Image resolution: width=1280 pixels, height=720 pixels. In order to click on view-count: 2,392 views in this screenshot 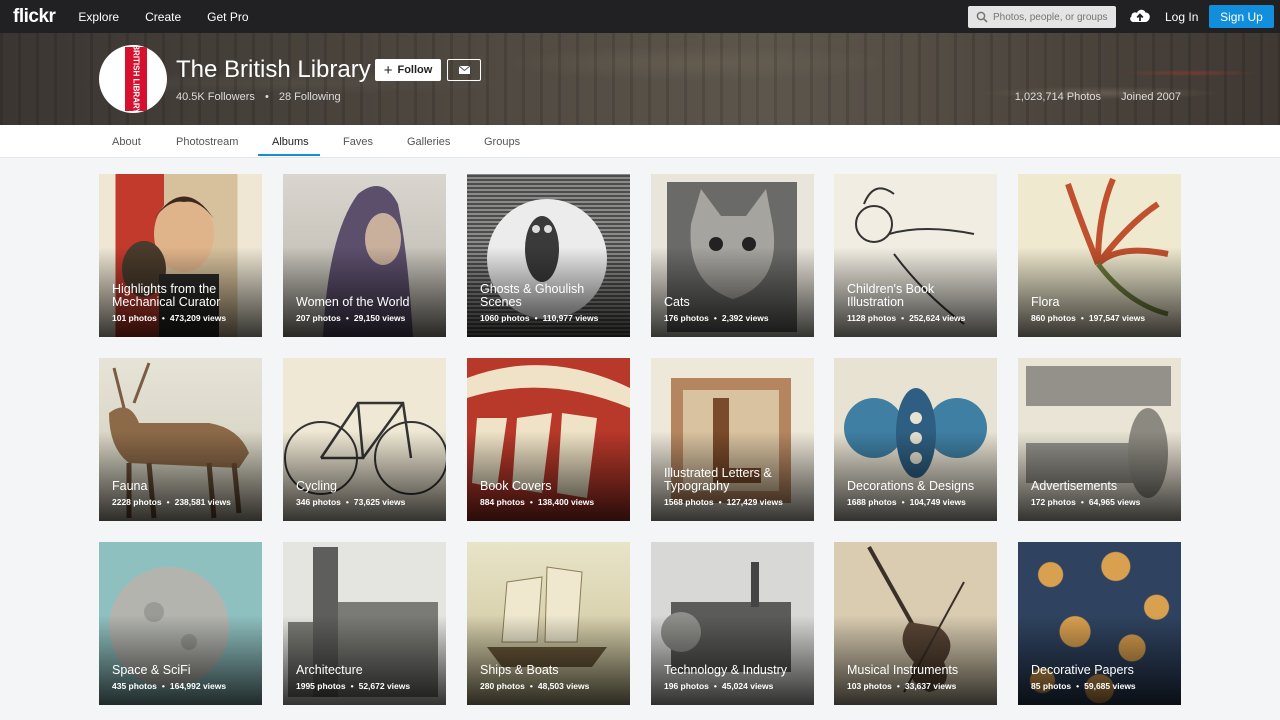, I will do `click(745, 318)`.